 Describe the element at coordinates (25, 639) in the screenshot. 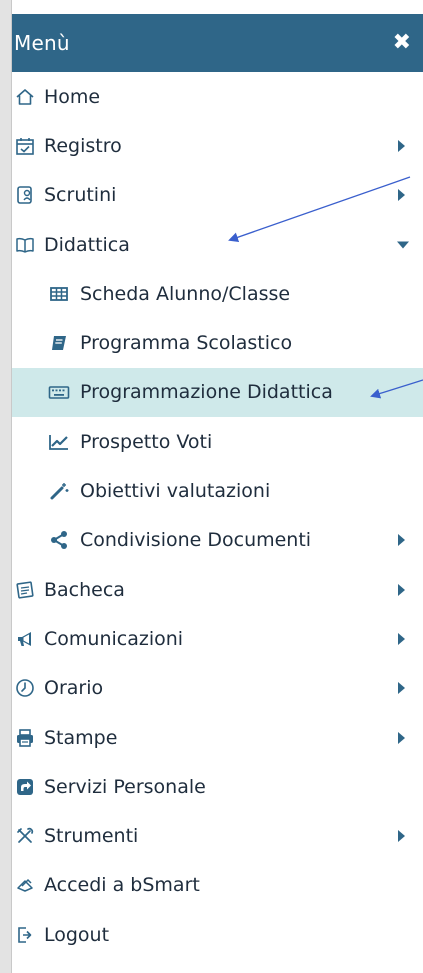

I see `bullhorn-icon` at that location.